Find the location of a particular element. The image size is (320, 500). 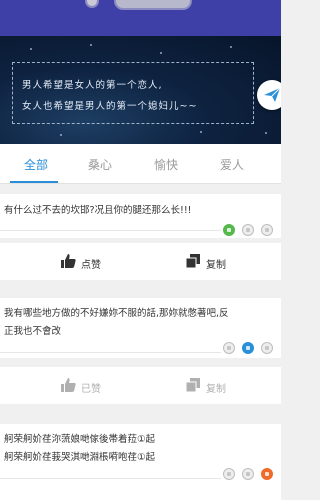

like-label: 点赞 is located at coordinates (91, 265).